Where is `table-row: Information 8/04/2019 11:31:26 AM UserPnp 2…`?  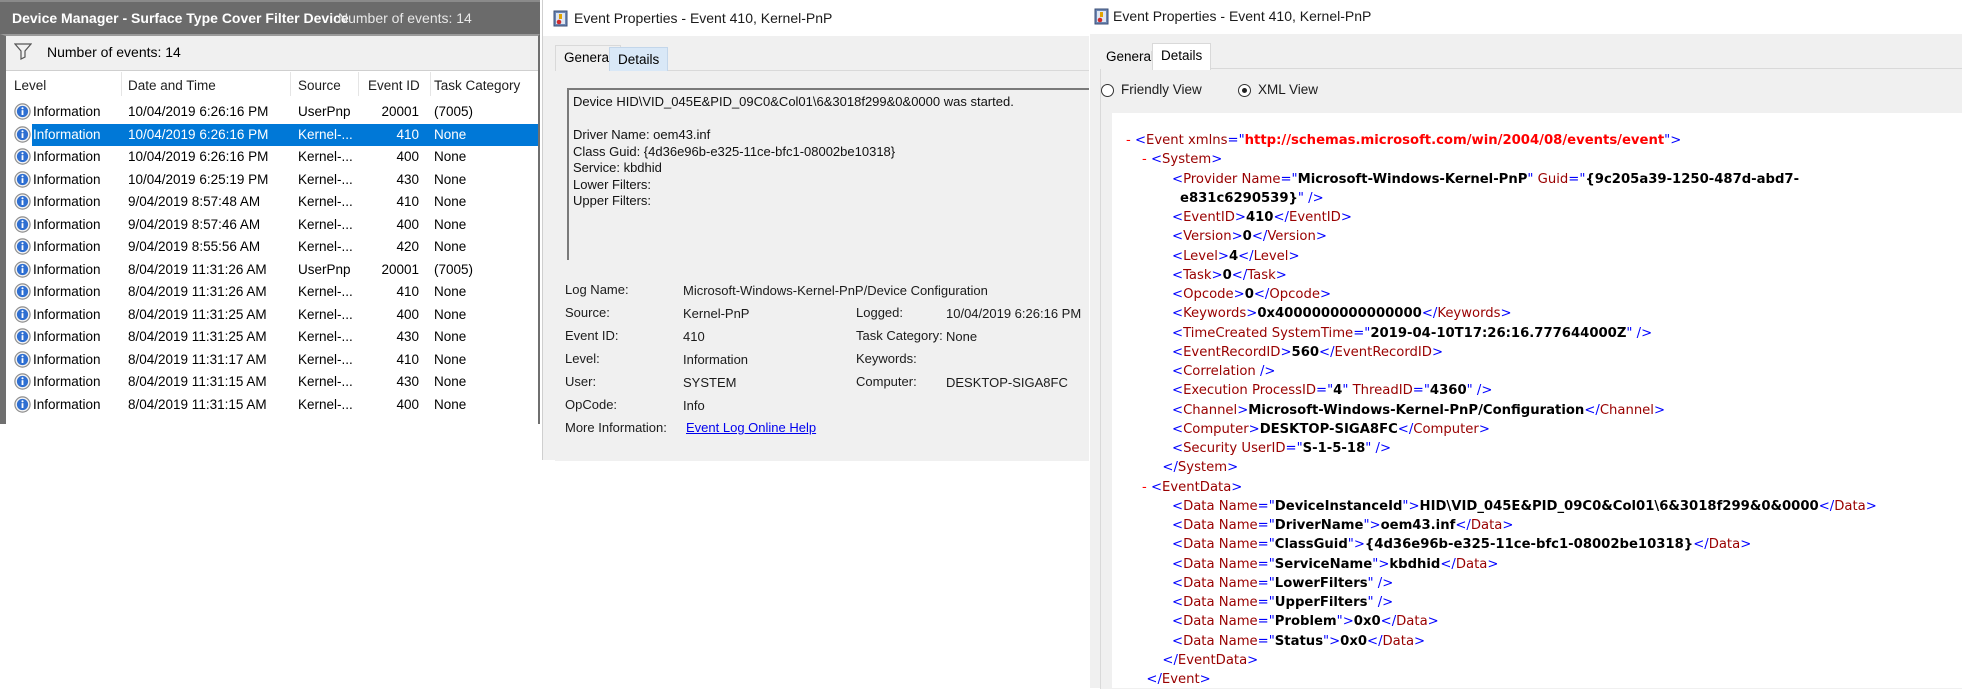 table-row: Information 8/04/2019 11:31:26 AM UserPnp 2… is located at coordinates (272, 270).